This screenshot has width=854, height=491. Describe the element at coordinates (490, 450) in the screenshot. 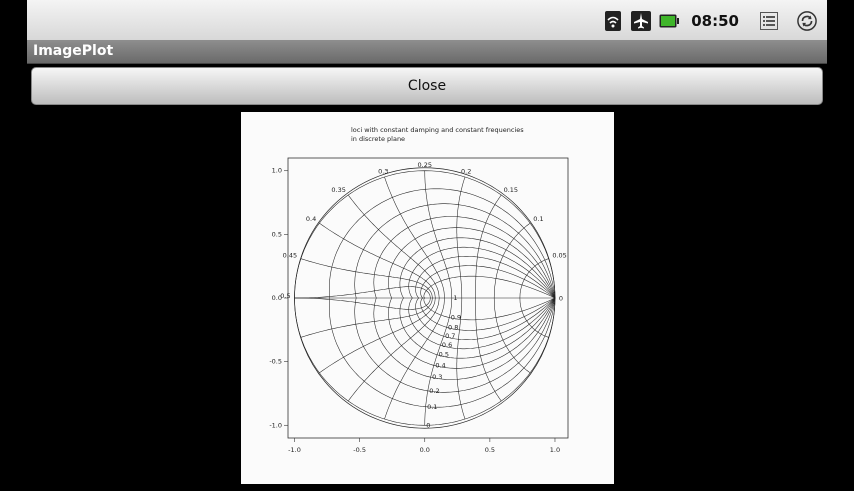

I see `x-tick-label: 0.5` at that location.